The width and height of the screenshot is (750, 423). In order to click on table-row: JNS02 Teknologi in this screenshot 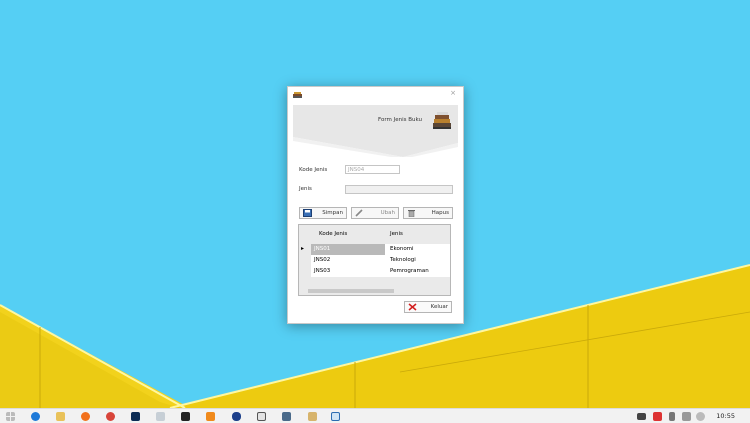, I will do `click(380, 260)`.